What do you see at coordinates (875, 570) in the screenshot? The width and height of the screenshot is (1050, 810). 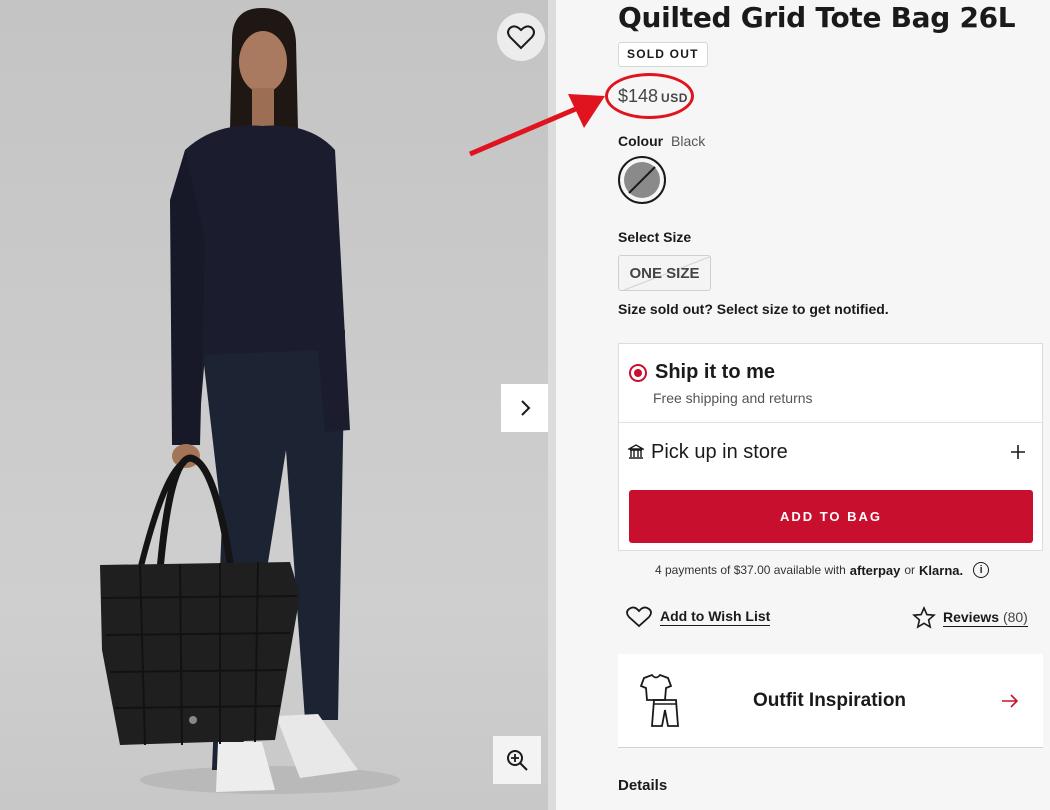 I see `afterpay-logo: afterpay` at bounding box center [875, 570].